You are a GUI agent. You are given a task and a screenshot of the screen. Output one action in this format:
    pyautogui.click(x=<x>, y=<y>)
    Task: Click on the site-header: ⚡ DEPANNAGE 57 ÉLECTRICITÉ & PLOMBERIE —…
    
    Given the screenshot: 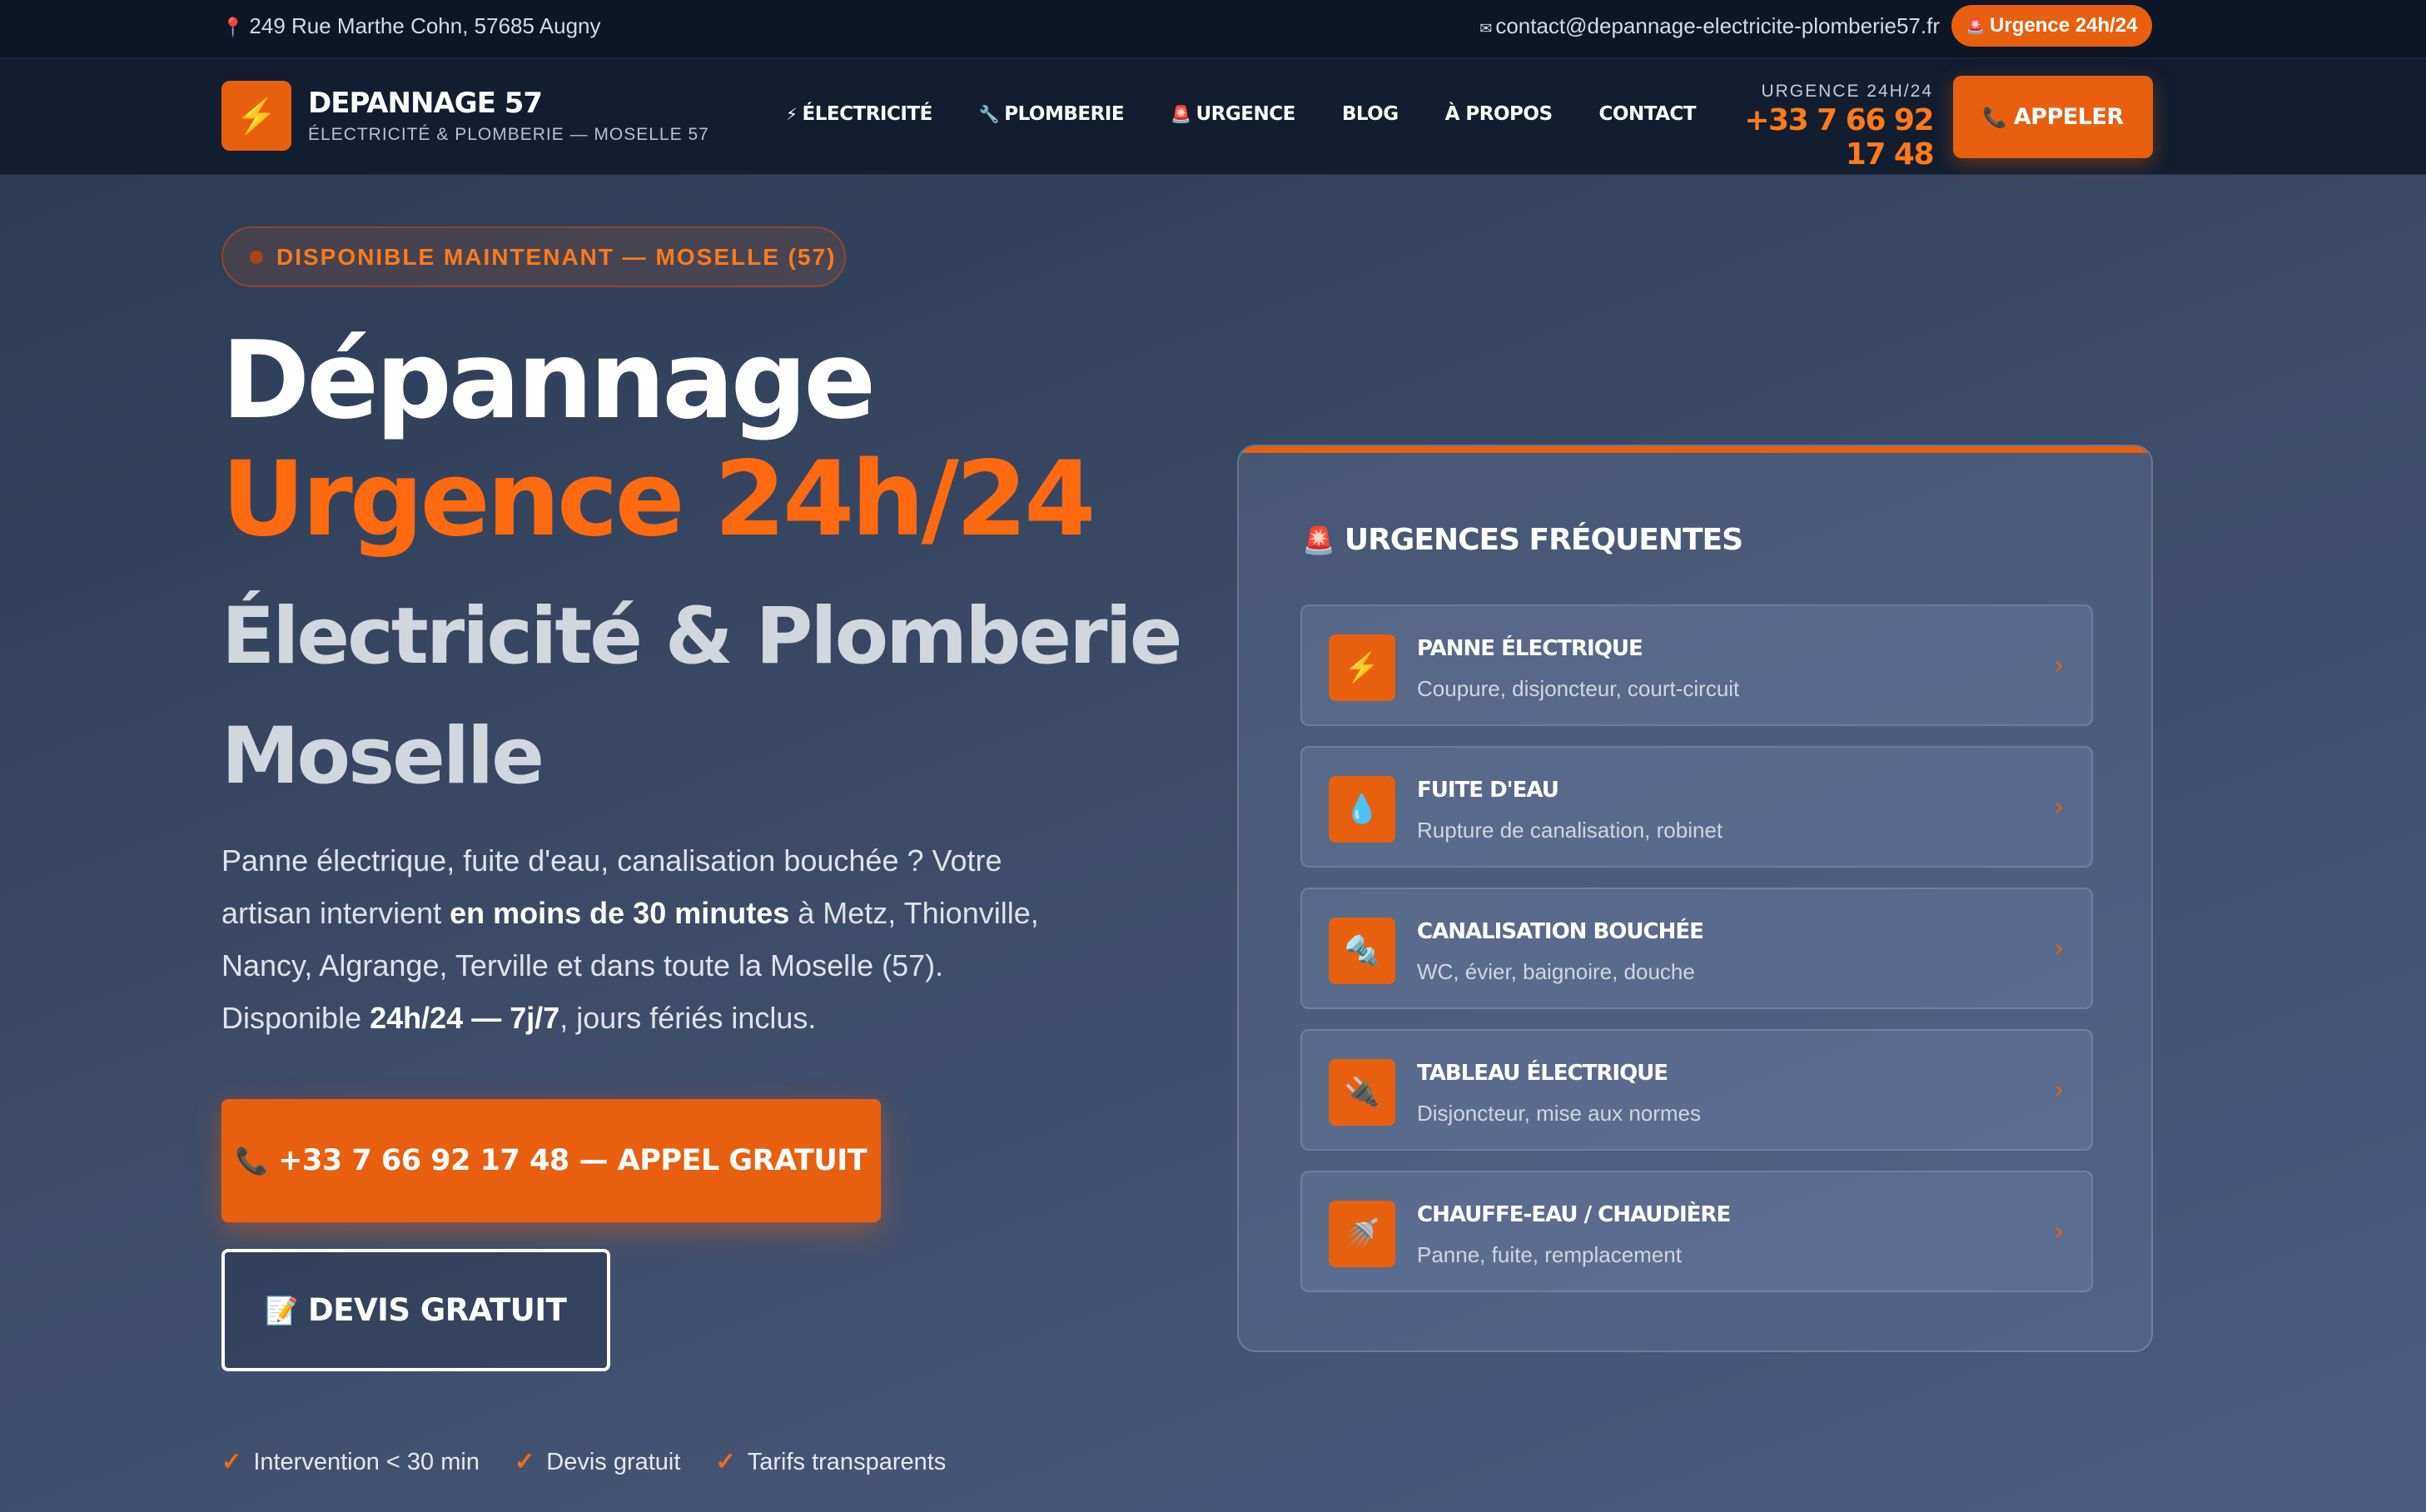 What is the action you would take?
    pyautogui.click(x=1213, y=117)
    